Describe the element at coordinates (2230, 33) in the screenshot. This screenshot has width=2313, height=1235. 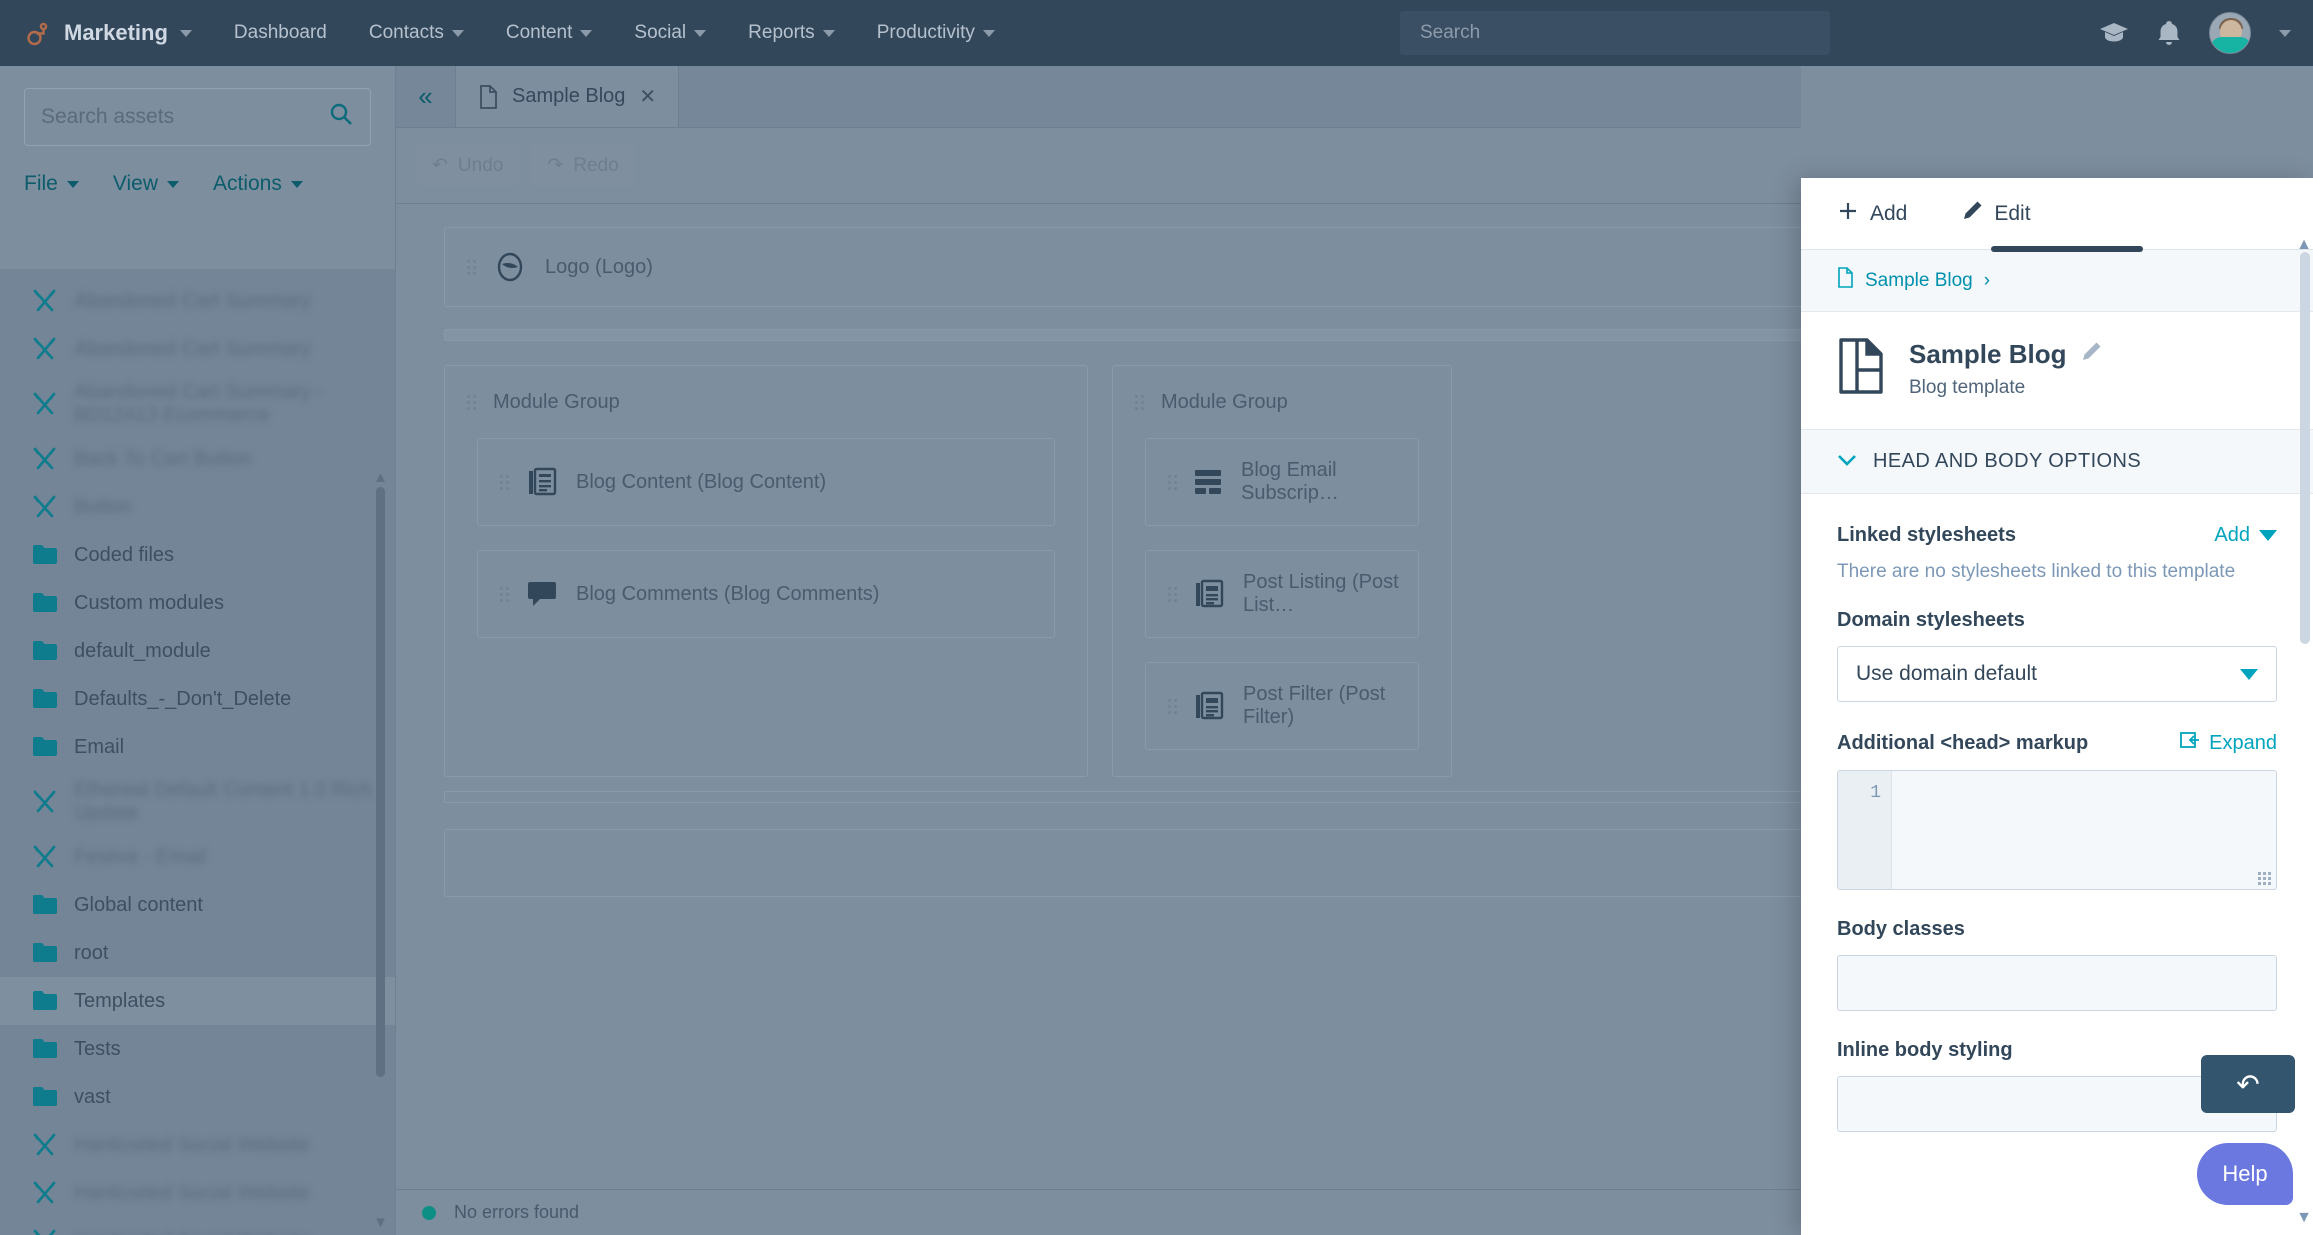
I see `avatar` at that location.